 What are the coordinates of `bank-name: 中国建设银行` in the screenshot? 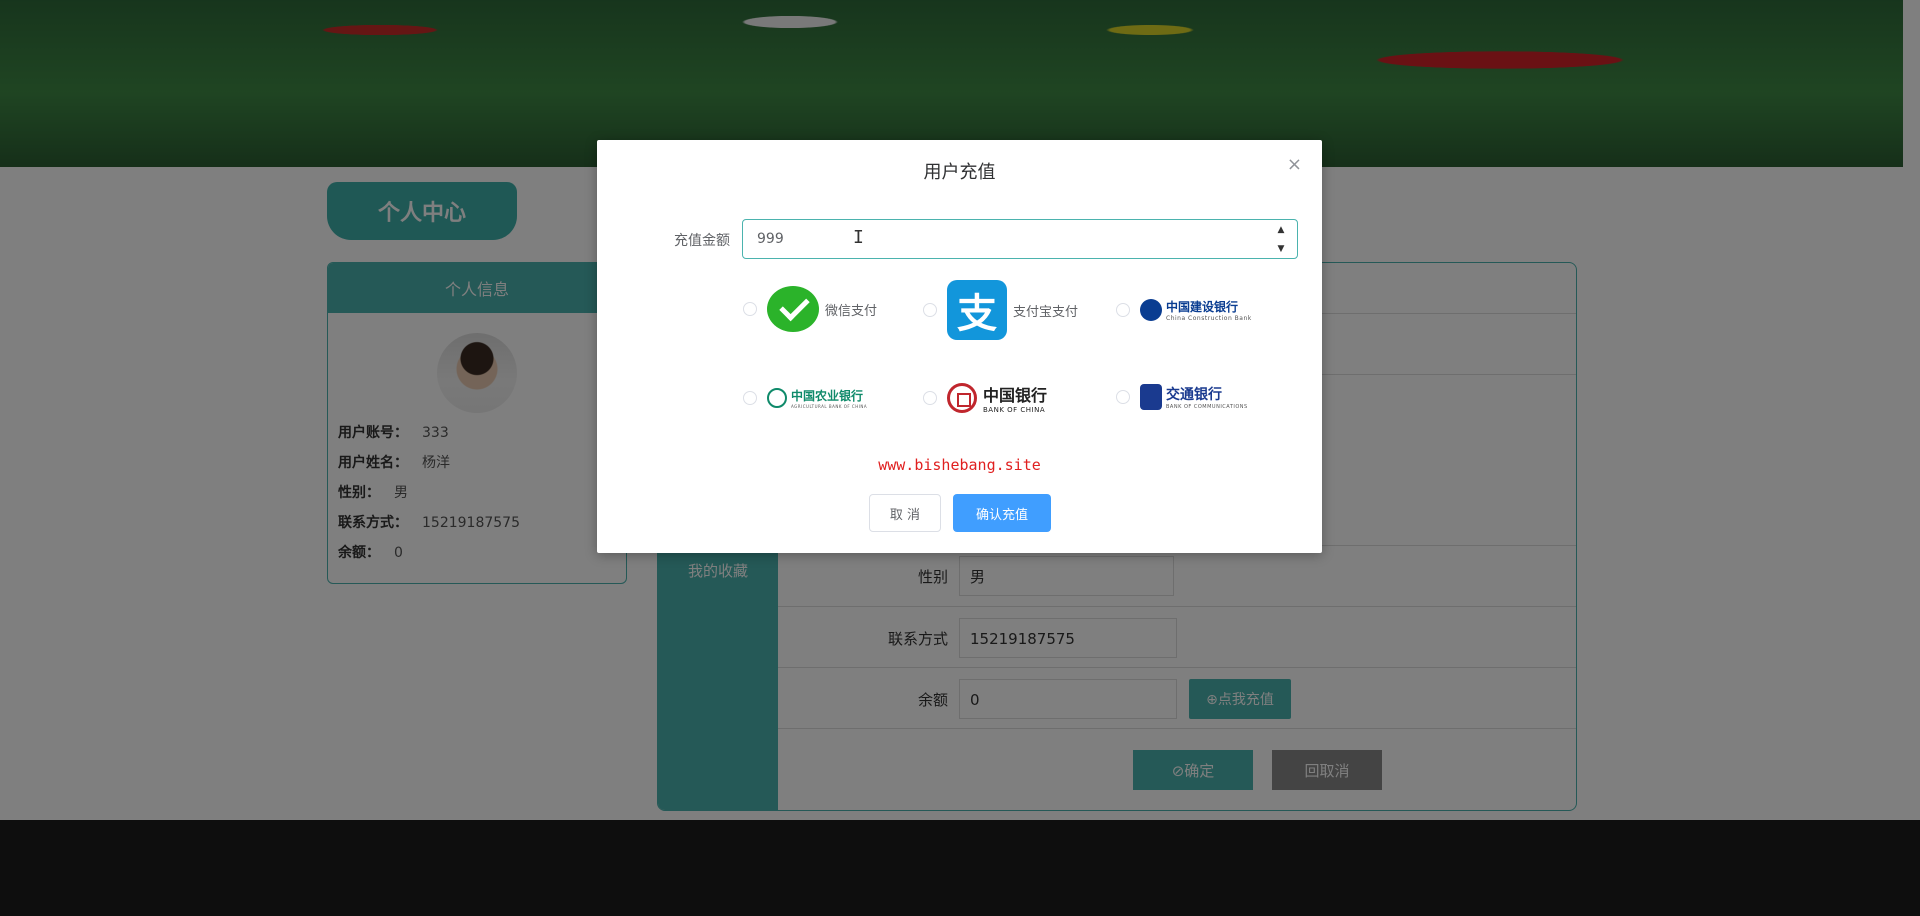 It's located at (1202, 307).